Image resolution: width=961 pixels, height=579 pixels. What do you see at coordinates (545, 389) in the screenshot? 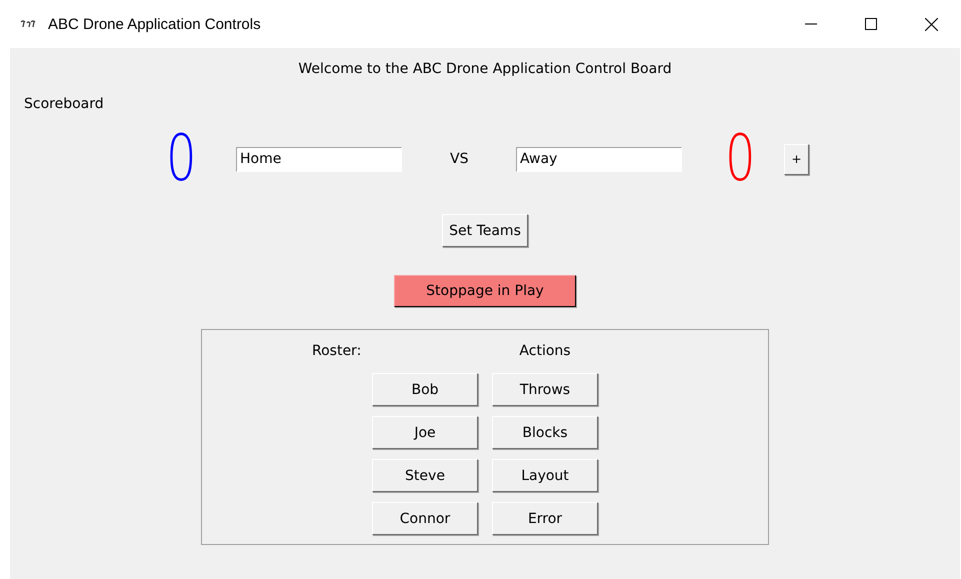
I see `action-button: Throws` at bounding box center [545, 389].